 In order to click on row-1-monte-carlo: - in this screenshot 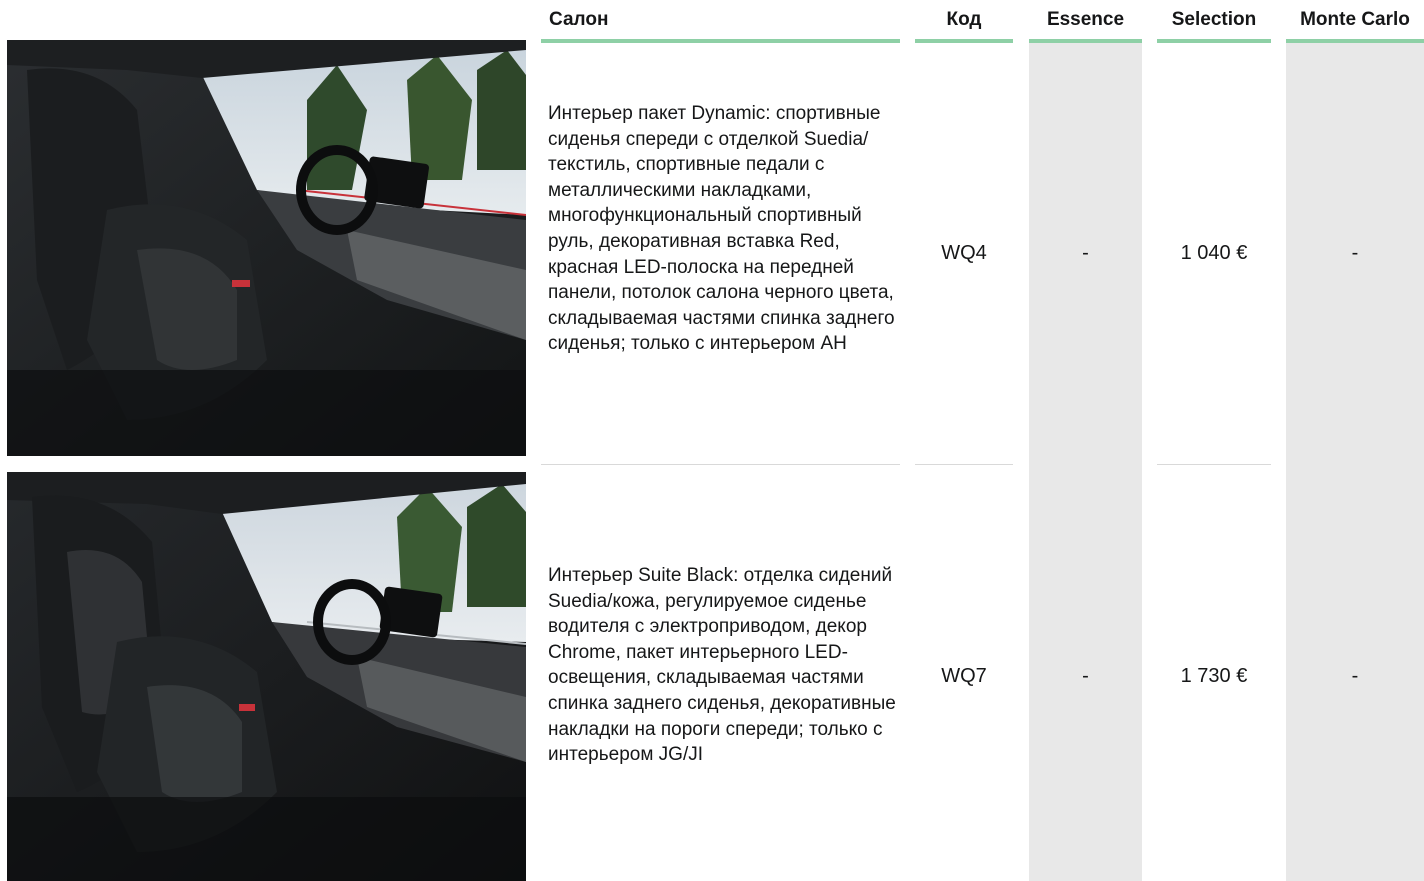, I will do `click(1355, 252)`.